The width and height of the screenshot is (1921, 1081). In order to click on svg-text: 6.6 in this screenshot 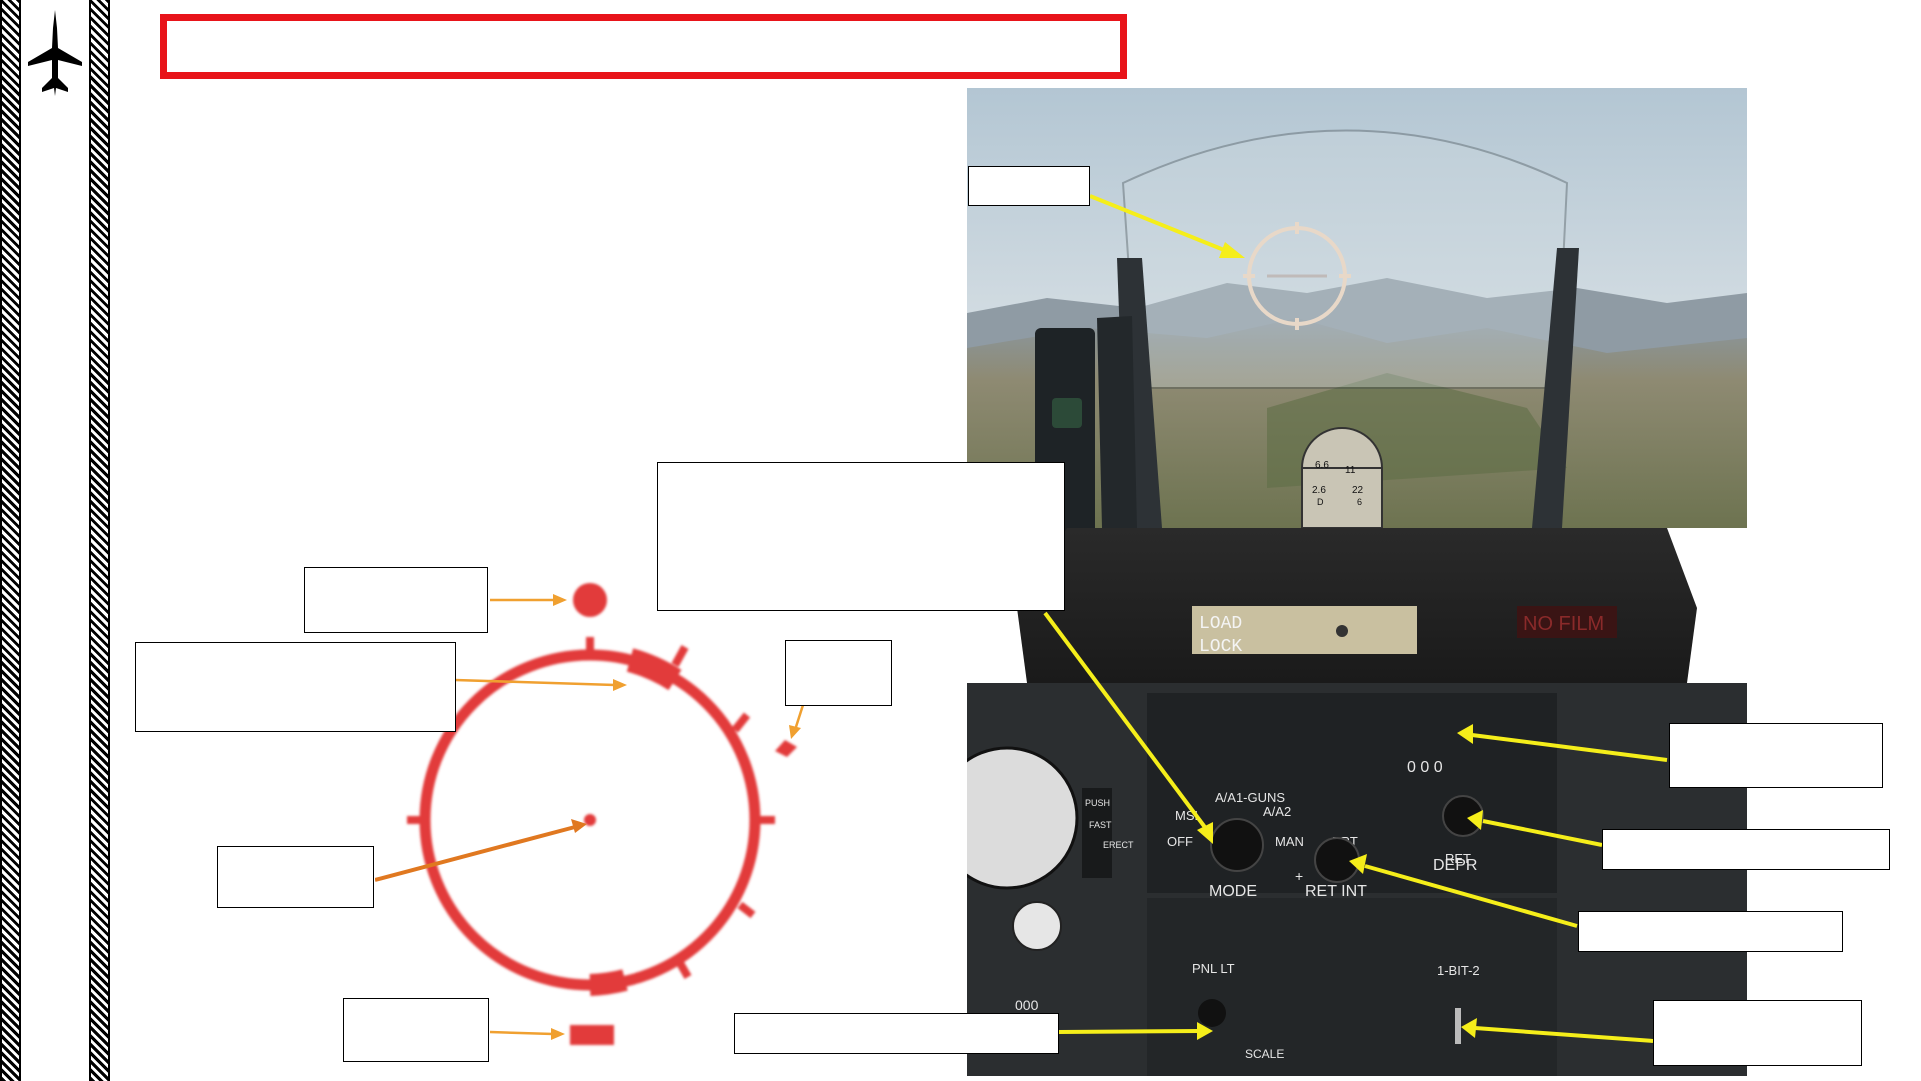, I will do `click(1322, 465)`.